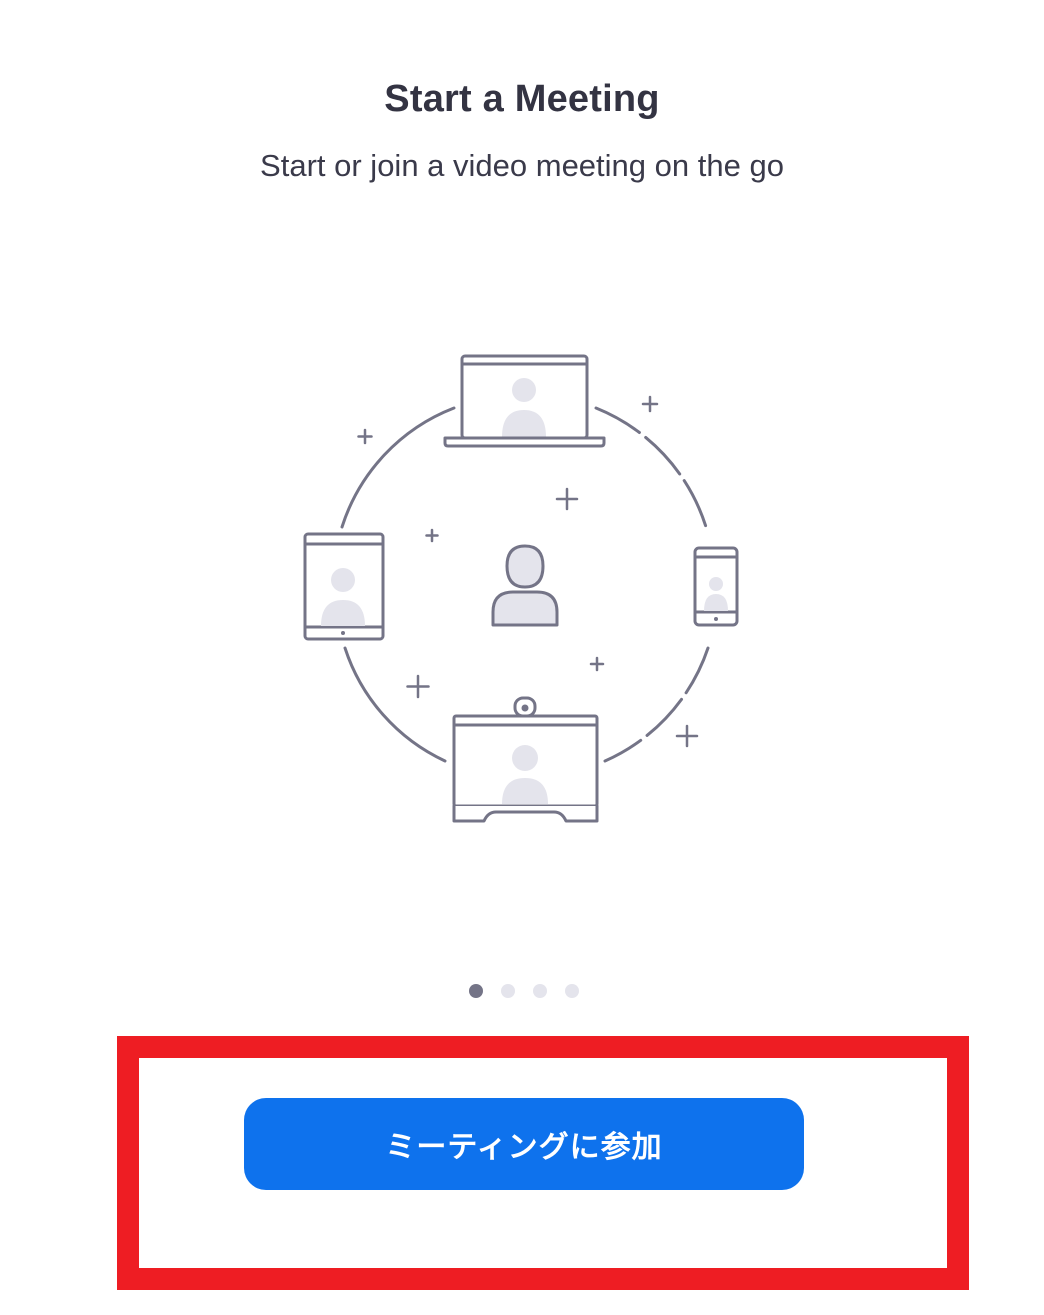 The image size is (1044, 1315). I want to click on tablet-icon, so click(344, 586).